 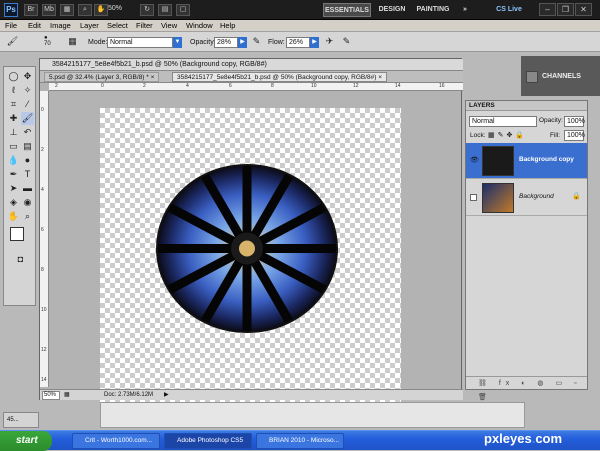 I want to click on flow-slider-arrow: ▶, so click(x=314, y=42).